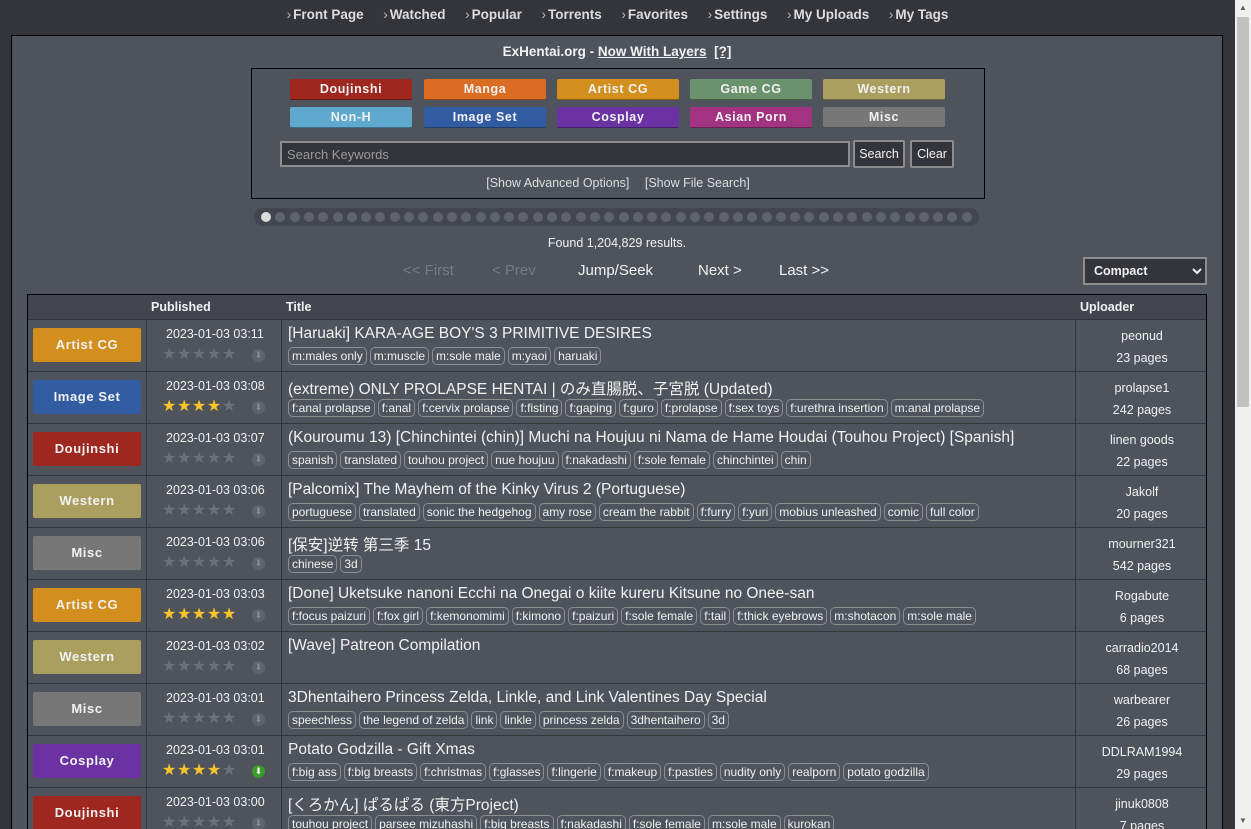 The height and width of the screenshot is (829, 1251). I want to click on tag: the legend of zelda, so click(414, 720).